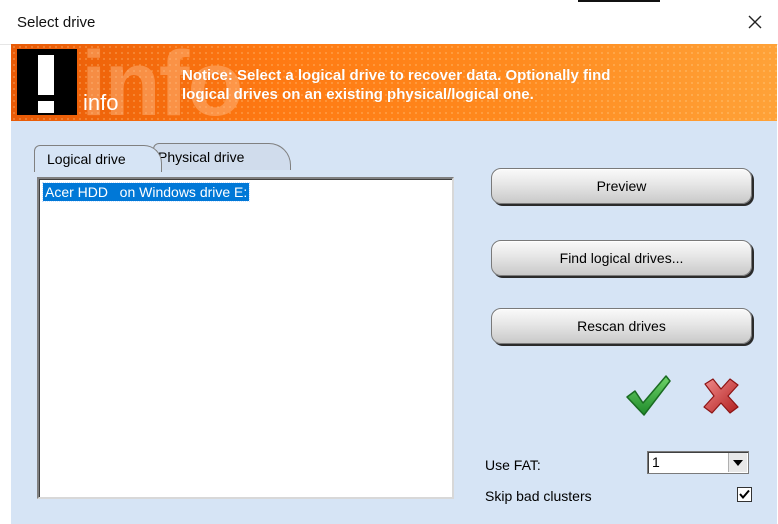  I want to click on check-icon, so click(744, 494).